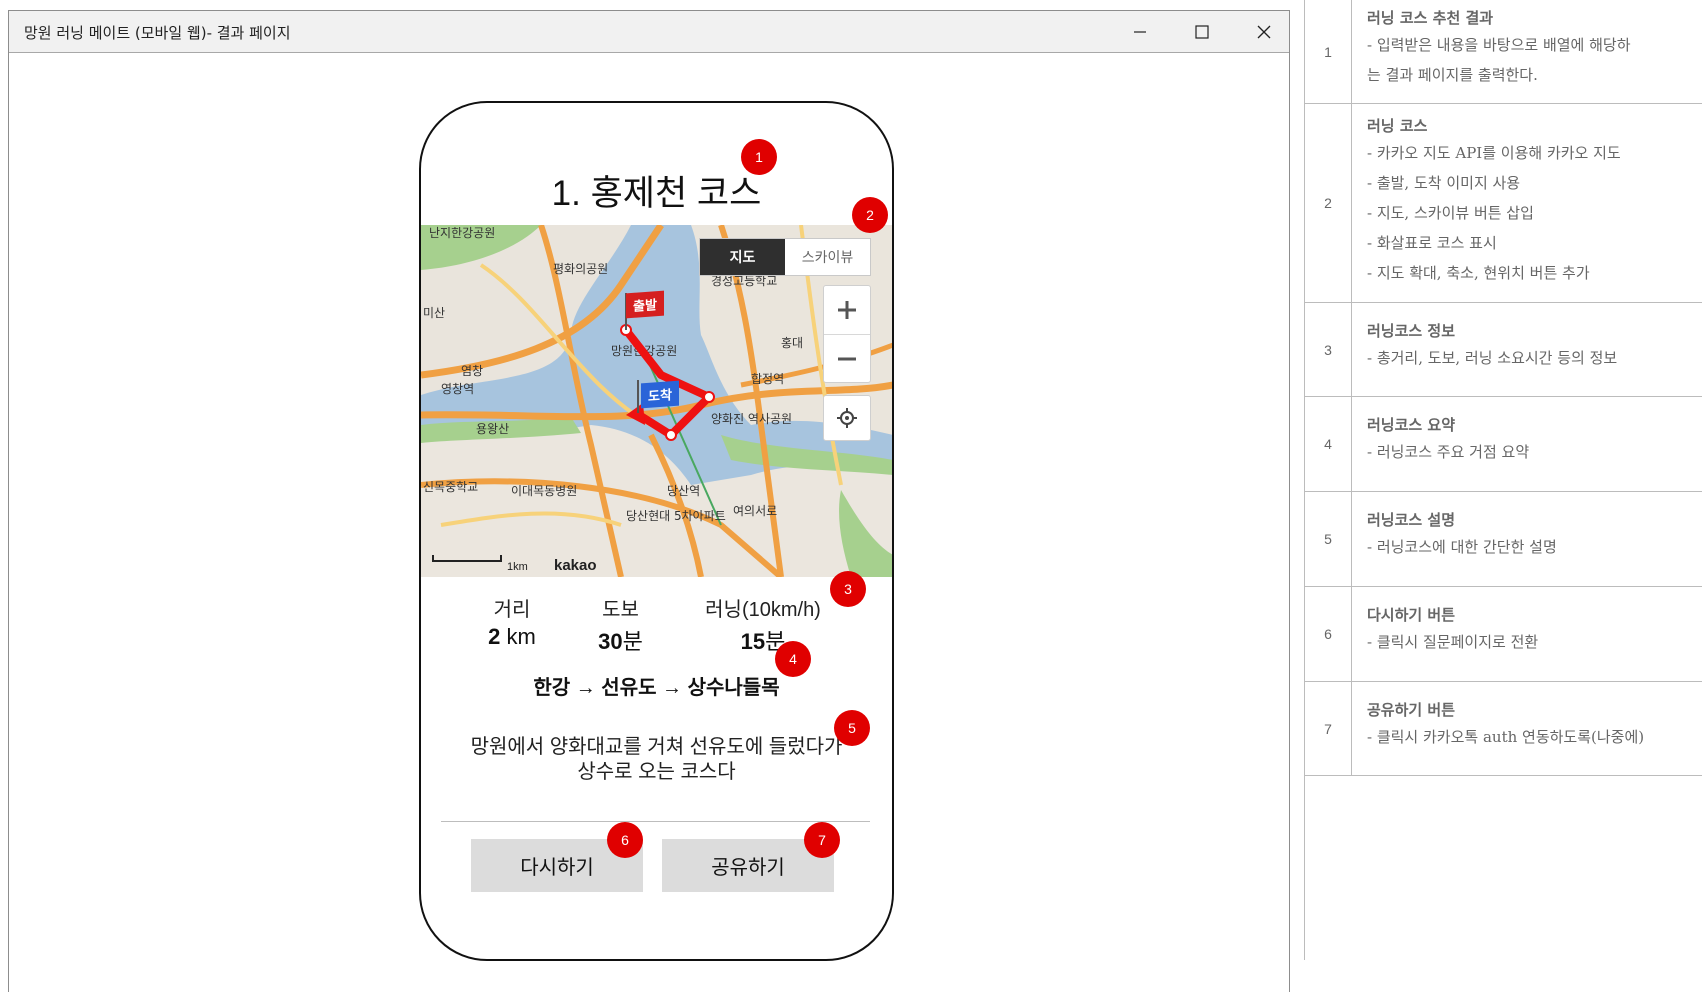  Describe the element at coordinates (852, 728) in the screenshot. I see `annotation-badge: 5` at that location.